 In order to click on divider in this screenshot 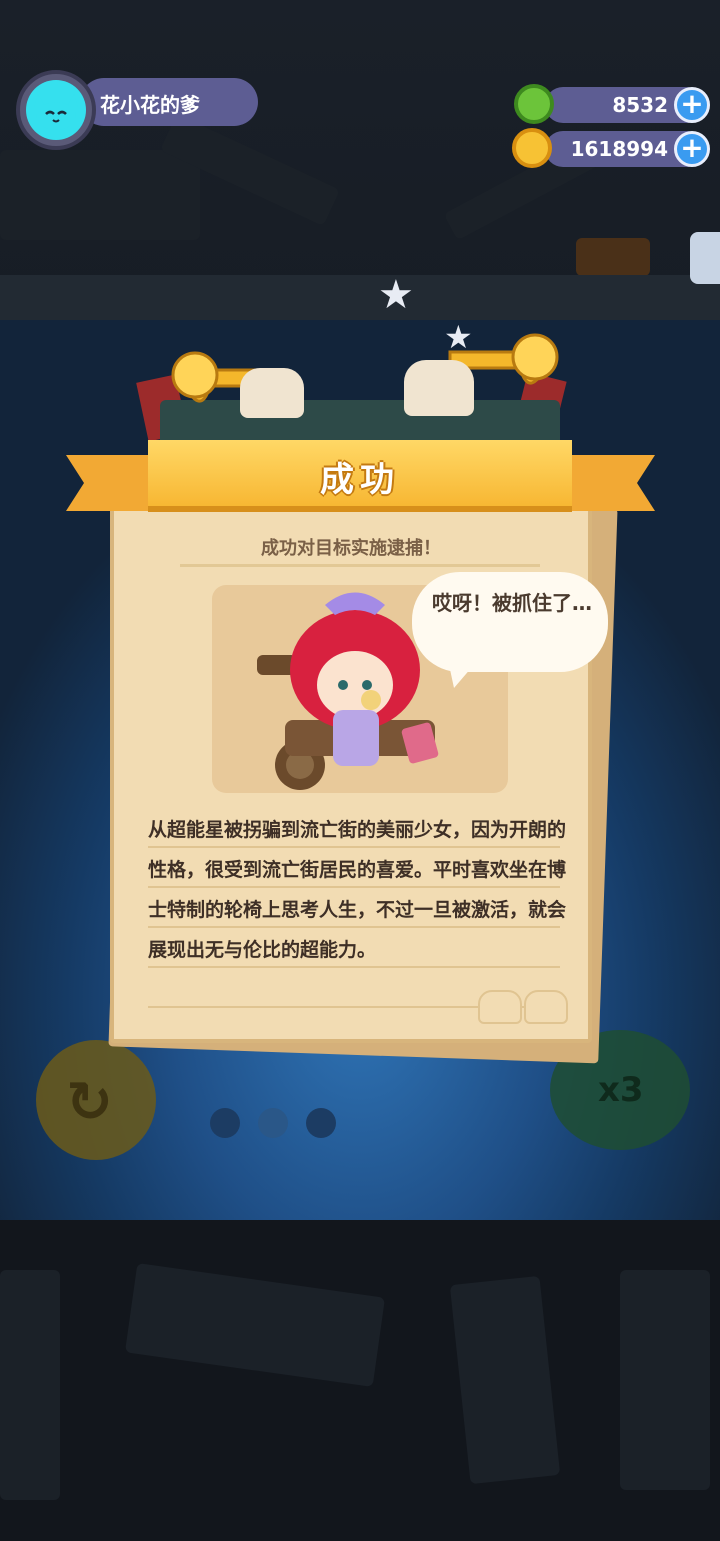, I will do `click(360, 565)`.